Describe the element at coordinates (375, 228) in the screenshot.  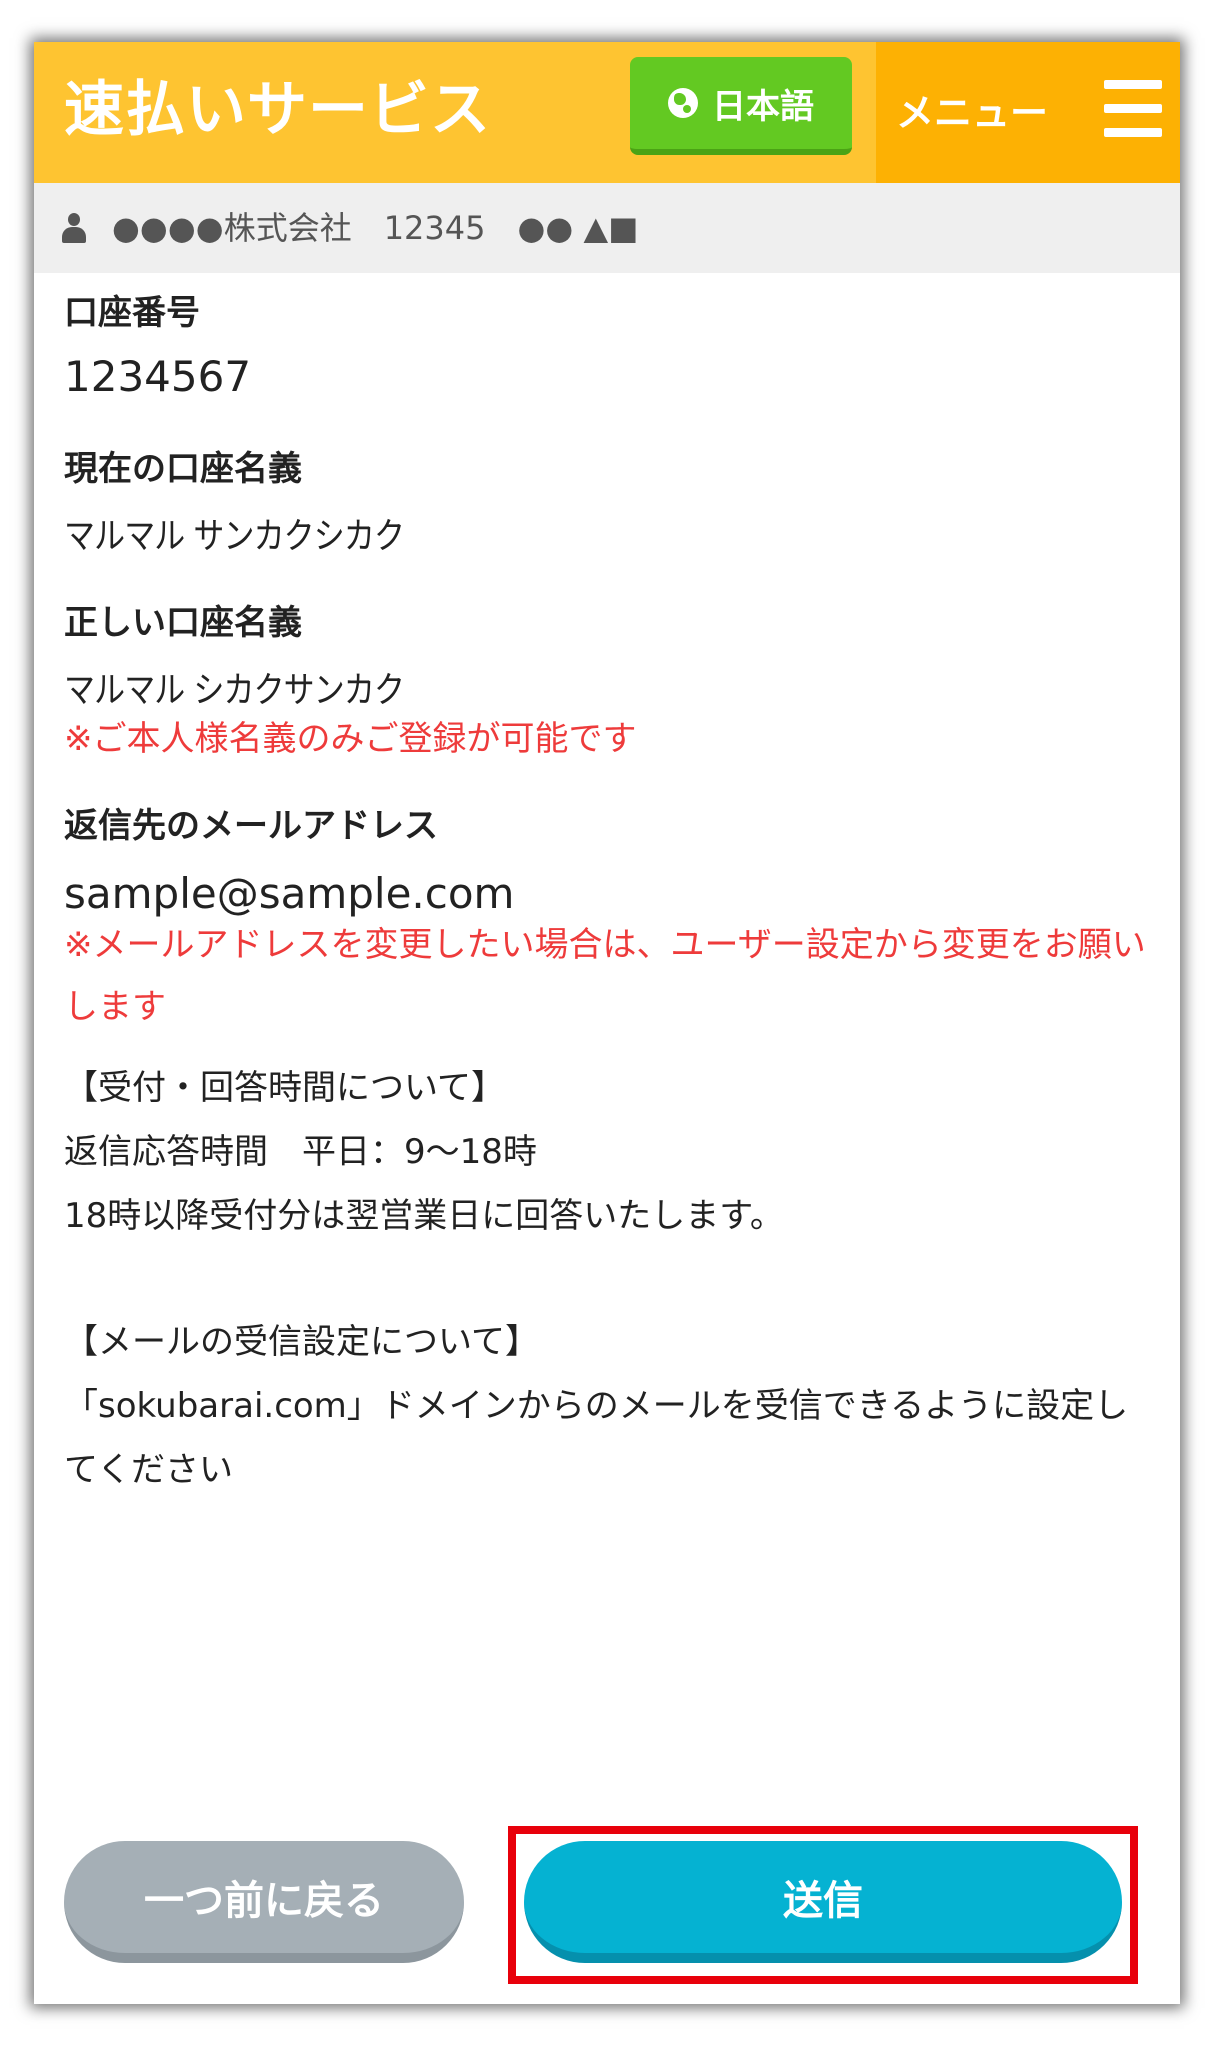
I see `user-info-text: ●●●●株式会社 12345 ●● ▲■` at that location.